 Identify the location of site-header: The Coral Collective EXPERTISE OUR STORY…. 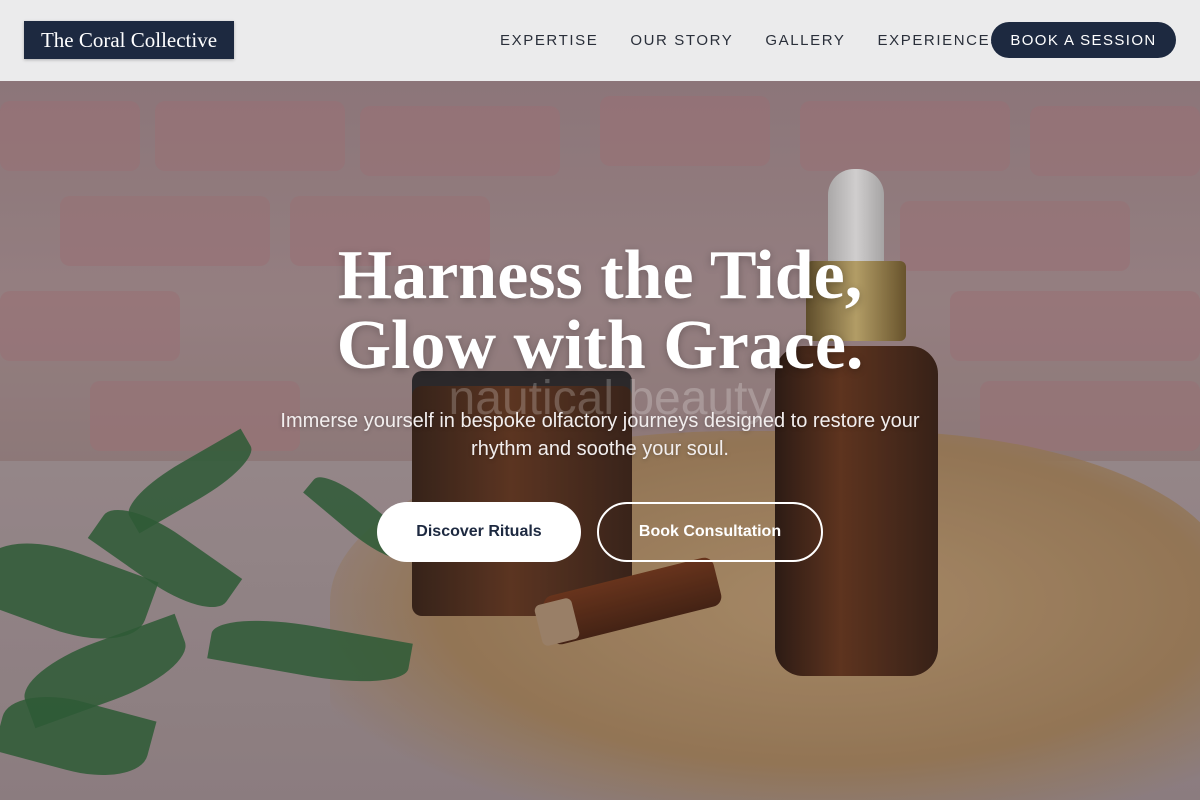
(600, 40).